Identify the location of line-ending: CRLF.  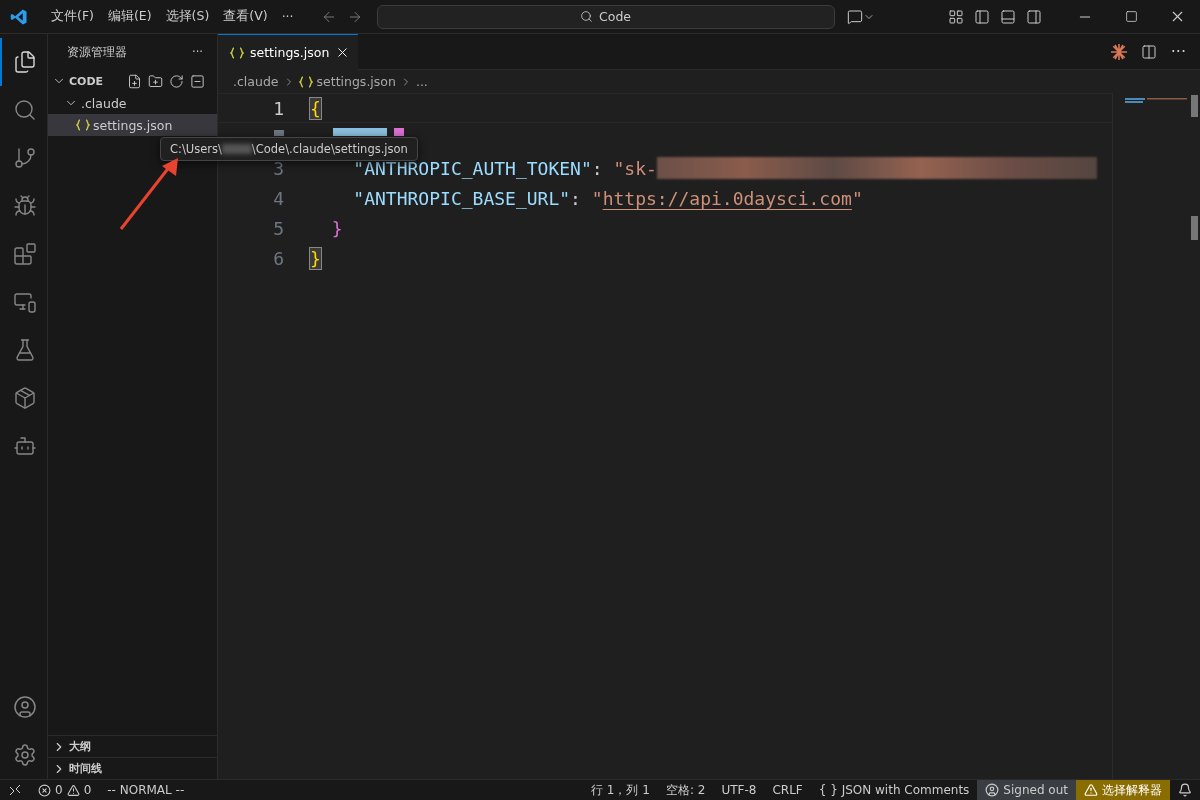
(787, 790).